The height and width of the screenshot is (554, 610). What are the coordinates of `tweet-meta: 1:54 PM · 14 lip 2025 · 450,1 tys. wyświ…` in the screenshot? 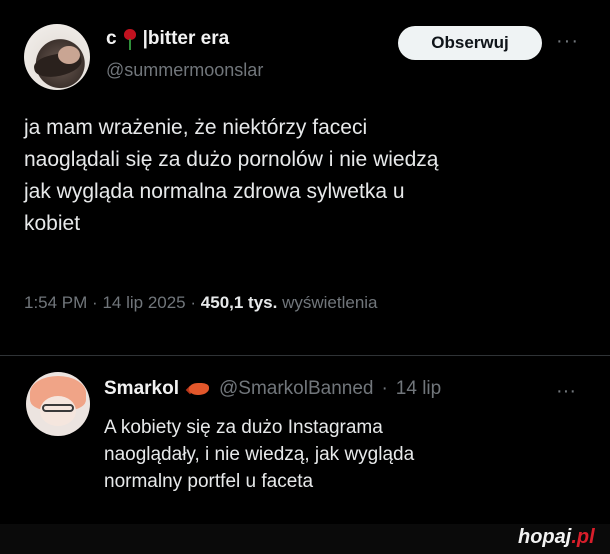 It's located at (201, 303).